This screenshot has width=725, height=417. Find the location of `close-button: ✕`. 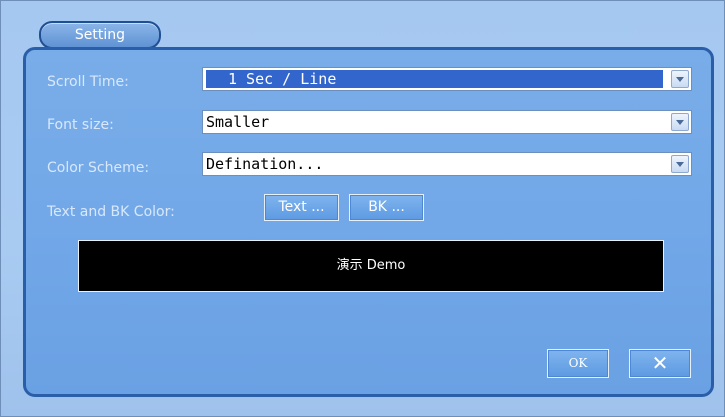

close-button: ✕ is located at coordinates (660, 363).